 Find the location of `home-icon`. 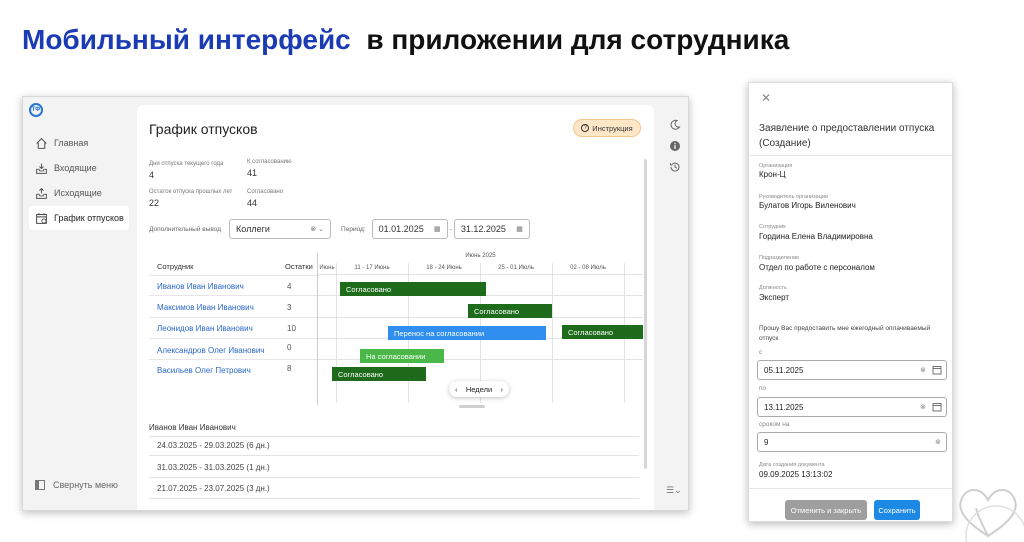

home-icon is located at coordinates (41, 143).